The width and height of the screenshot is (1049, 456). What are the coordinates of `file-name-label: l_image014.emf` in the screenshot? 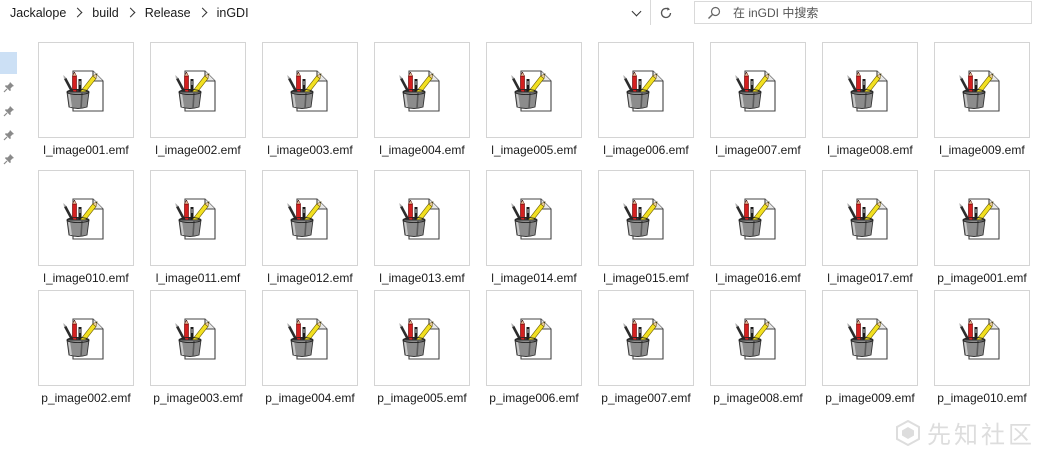 It's located at (534, 278).